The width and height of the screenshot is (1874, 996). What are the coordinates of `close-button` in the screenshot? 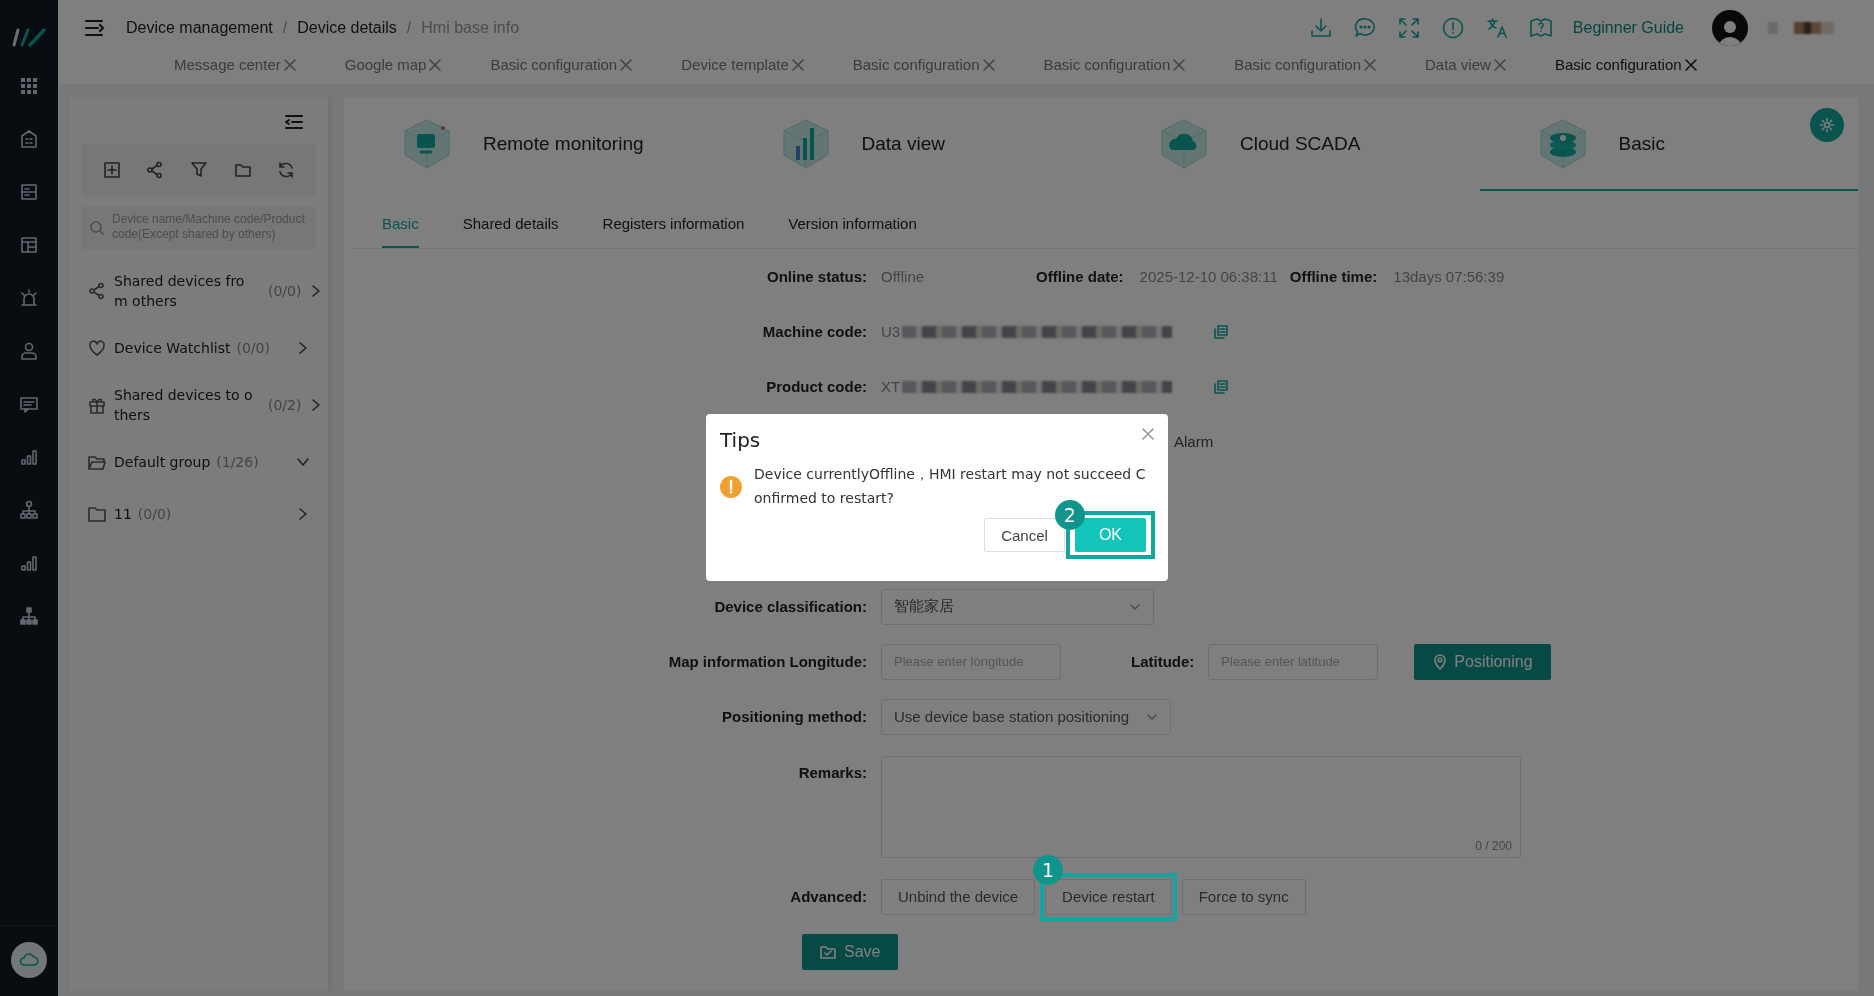 It's located at (1148, 434).